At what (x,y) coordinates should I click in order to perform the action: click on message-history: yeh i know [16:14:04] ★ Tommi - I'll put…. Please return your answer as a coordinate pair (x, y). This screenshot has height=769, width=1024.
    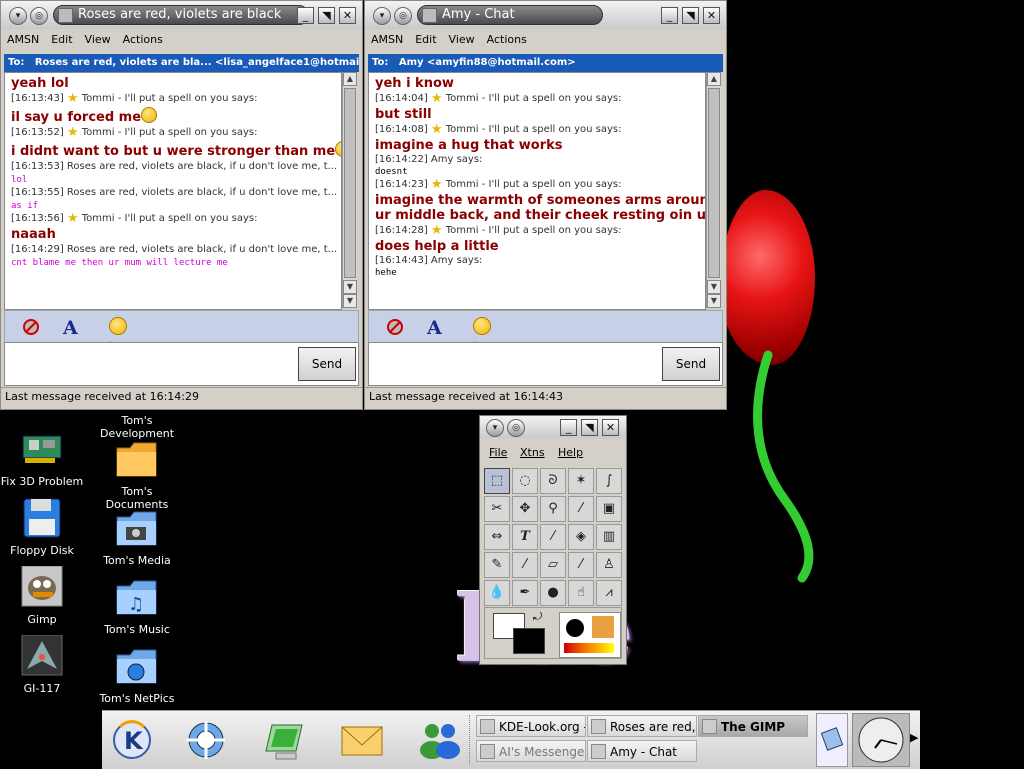
    Looking at the image, I should click on (537, 191).